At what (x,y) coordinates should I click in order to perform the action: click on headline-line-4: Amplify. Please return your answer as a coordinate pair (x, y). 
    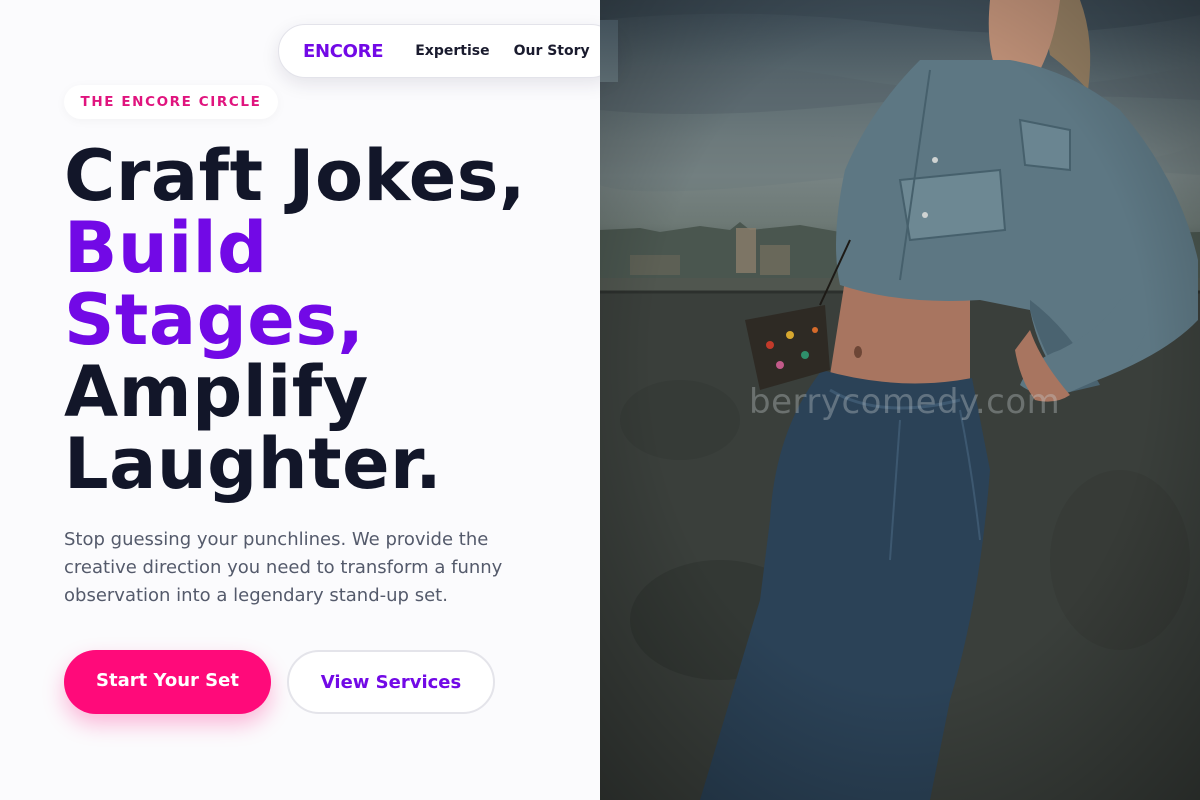
    Looking at the image, I should click on (216, 392).